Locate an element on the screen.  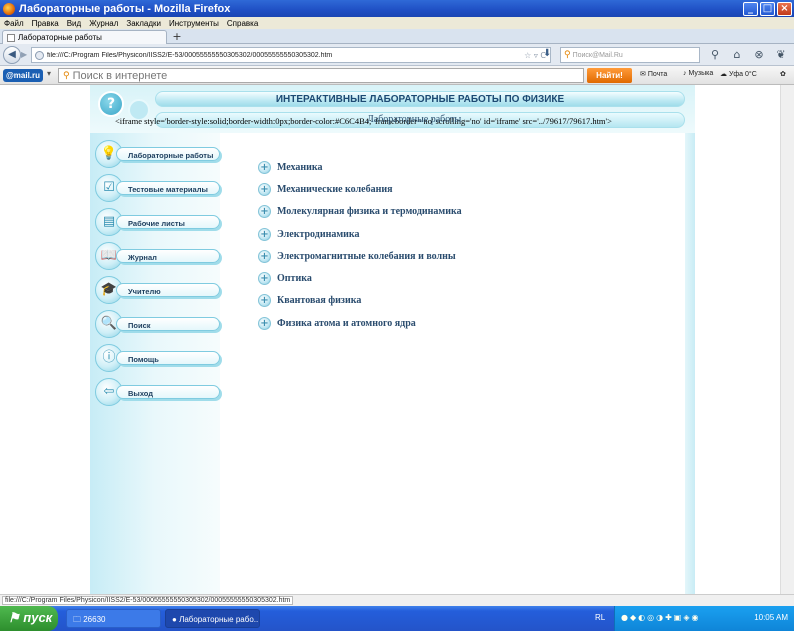
tab-lab-works: Лабораторные работы is located at coordinates (84, 37).